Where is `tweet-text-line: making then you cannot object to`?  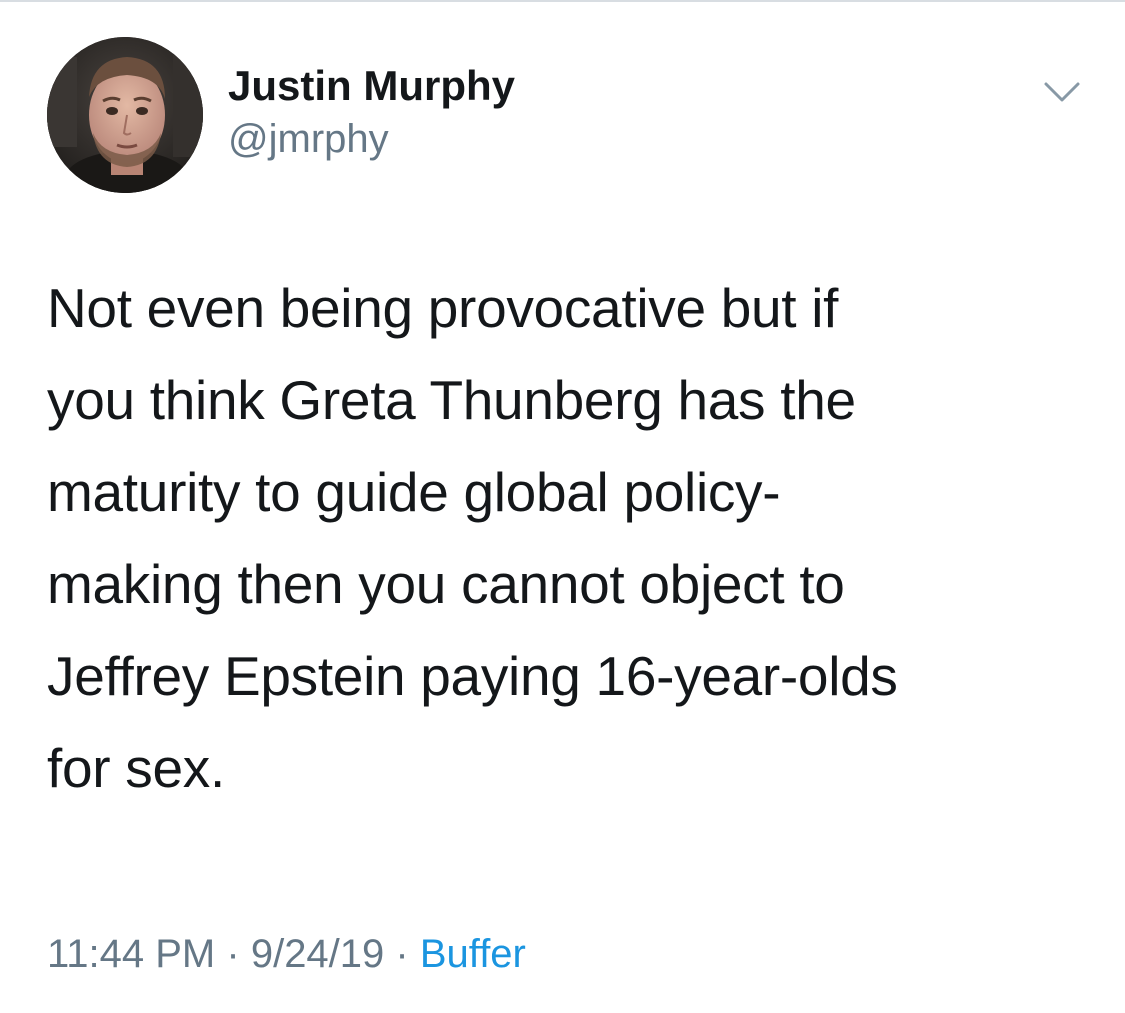 tweet-text-line: making then you cannot object to is located at coordinates (446, 584).